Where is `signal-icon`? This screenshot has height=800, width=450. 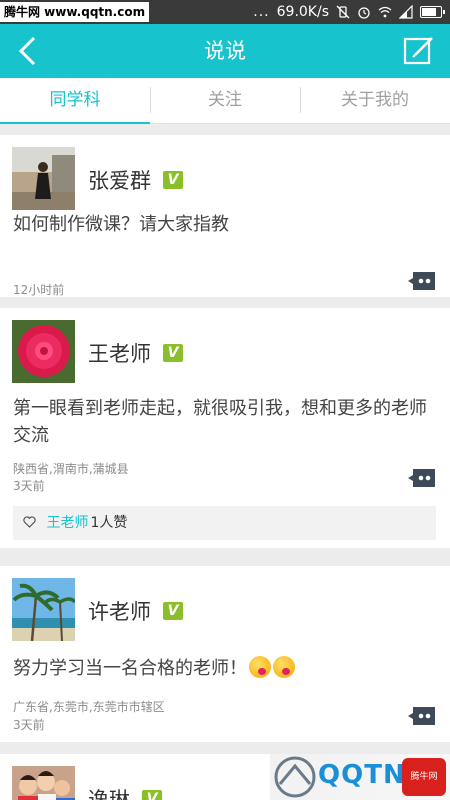
signal-icon is located at coordinates (406, 12).